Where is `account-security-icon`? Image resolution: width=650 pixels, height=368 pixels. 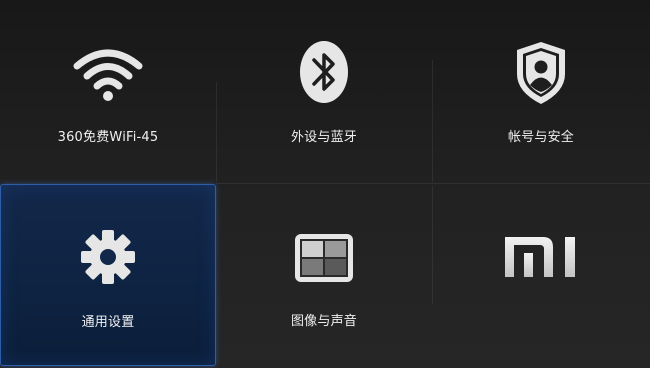
account-security-icon is located at coordinates (541, 73).